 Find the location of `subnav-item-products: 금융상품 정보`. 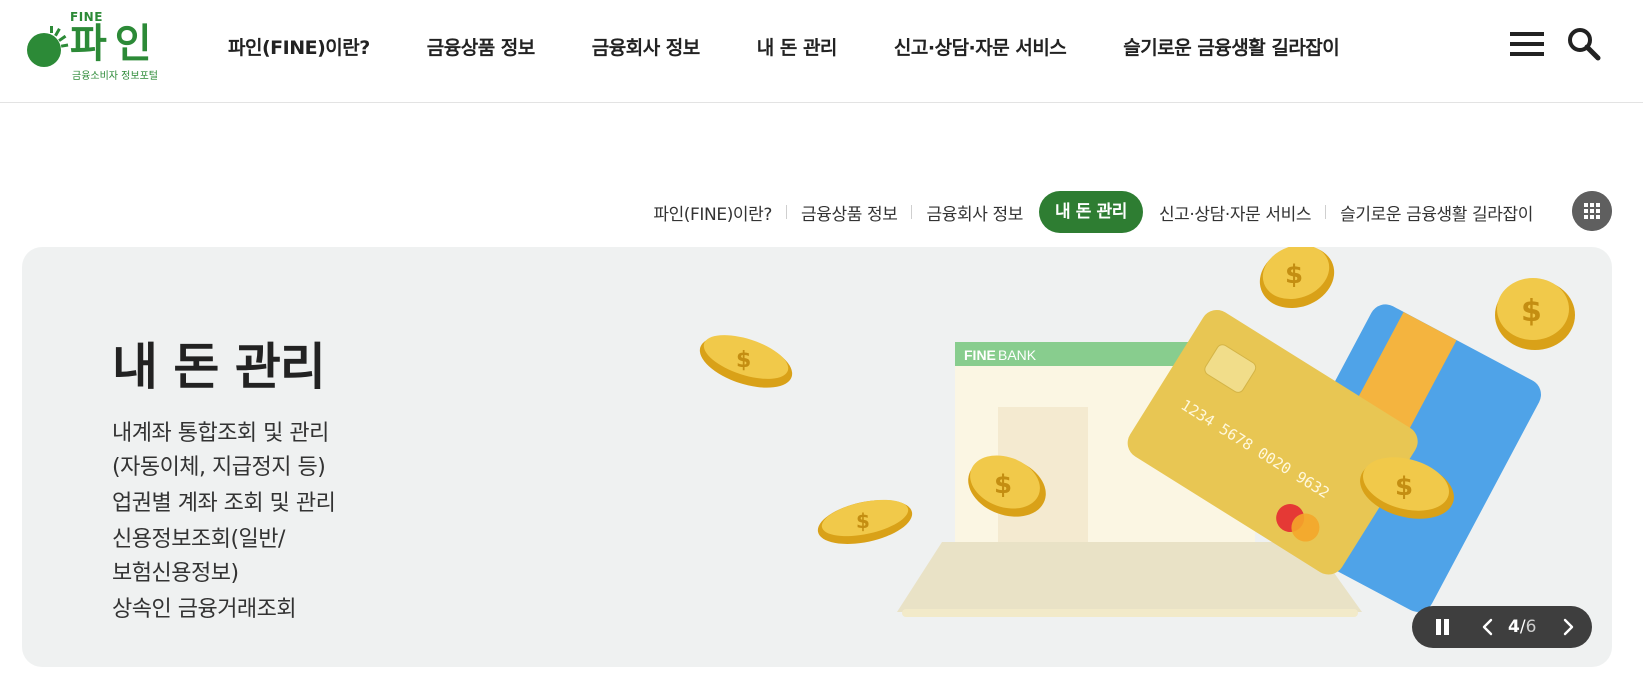

subnav-item-products: 금융상품 정보 is located at coordinates (849, 212).